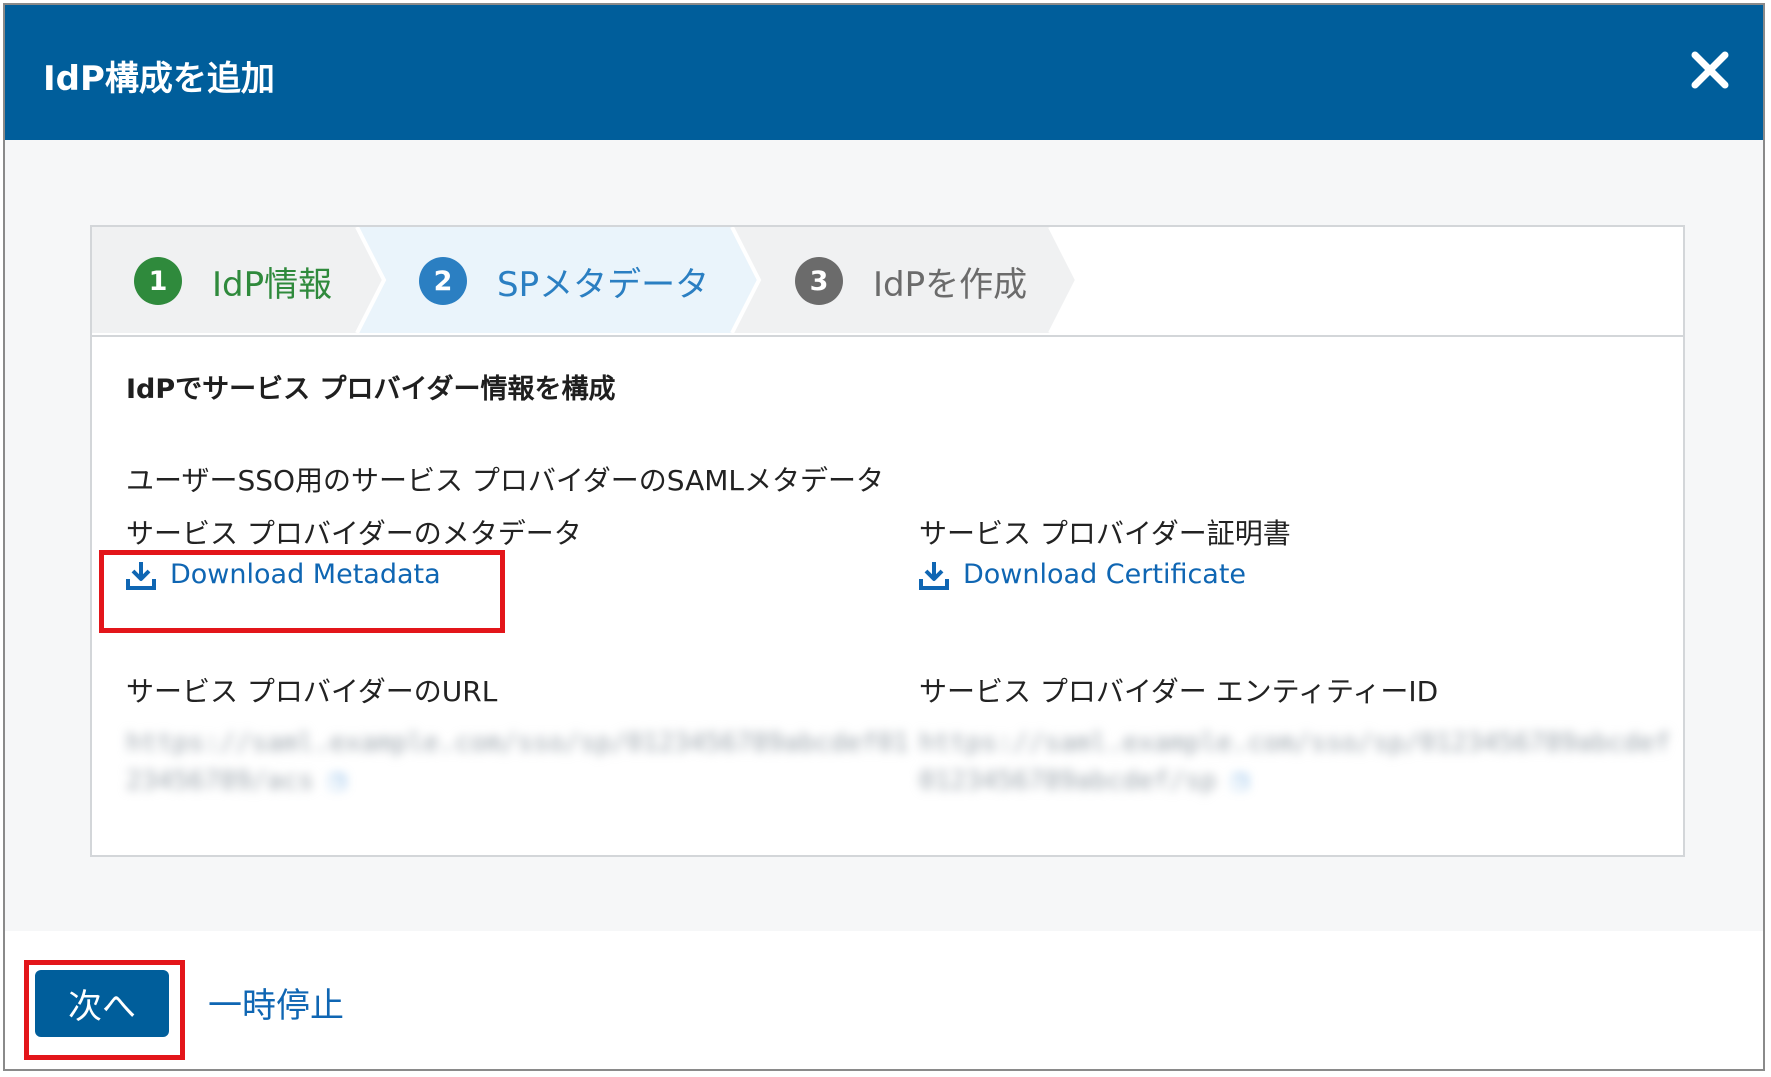  I want to click on certificate-label: サービス プロバイダー証明書, so click(1105, 533).